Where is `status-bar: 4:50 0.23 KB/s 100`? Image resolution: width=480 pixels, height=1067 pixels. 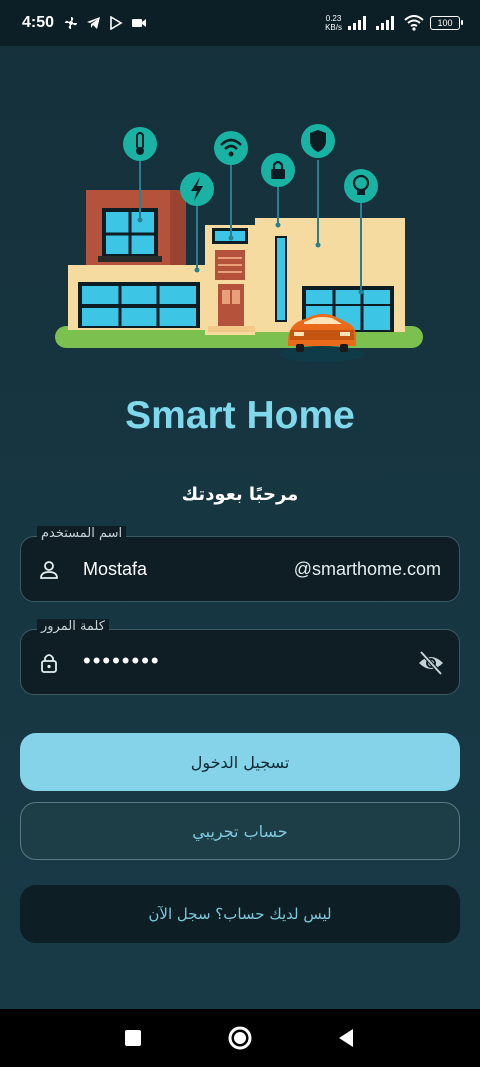
status-bar: 4:50 0.23 KB/s 100 is located at coordinates (240, 23).